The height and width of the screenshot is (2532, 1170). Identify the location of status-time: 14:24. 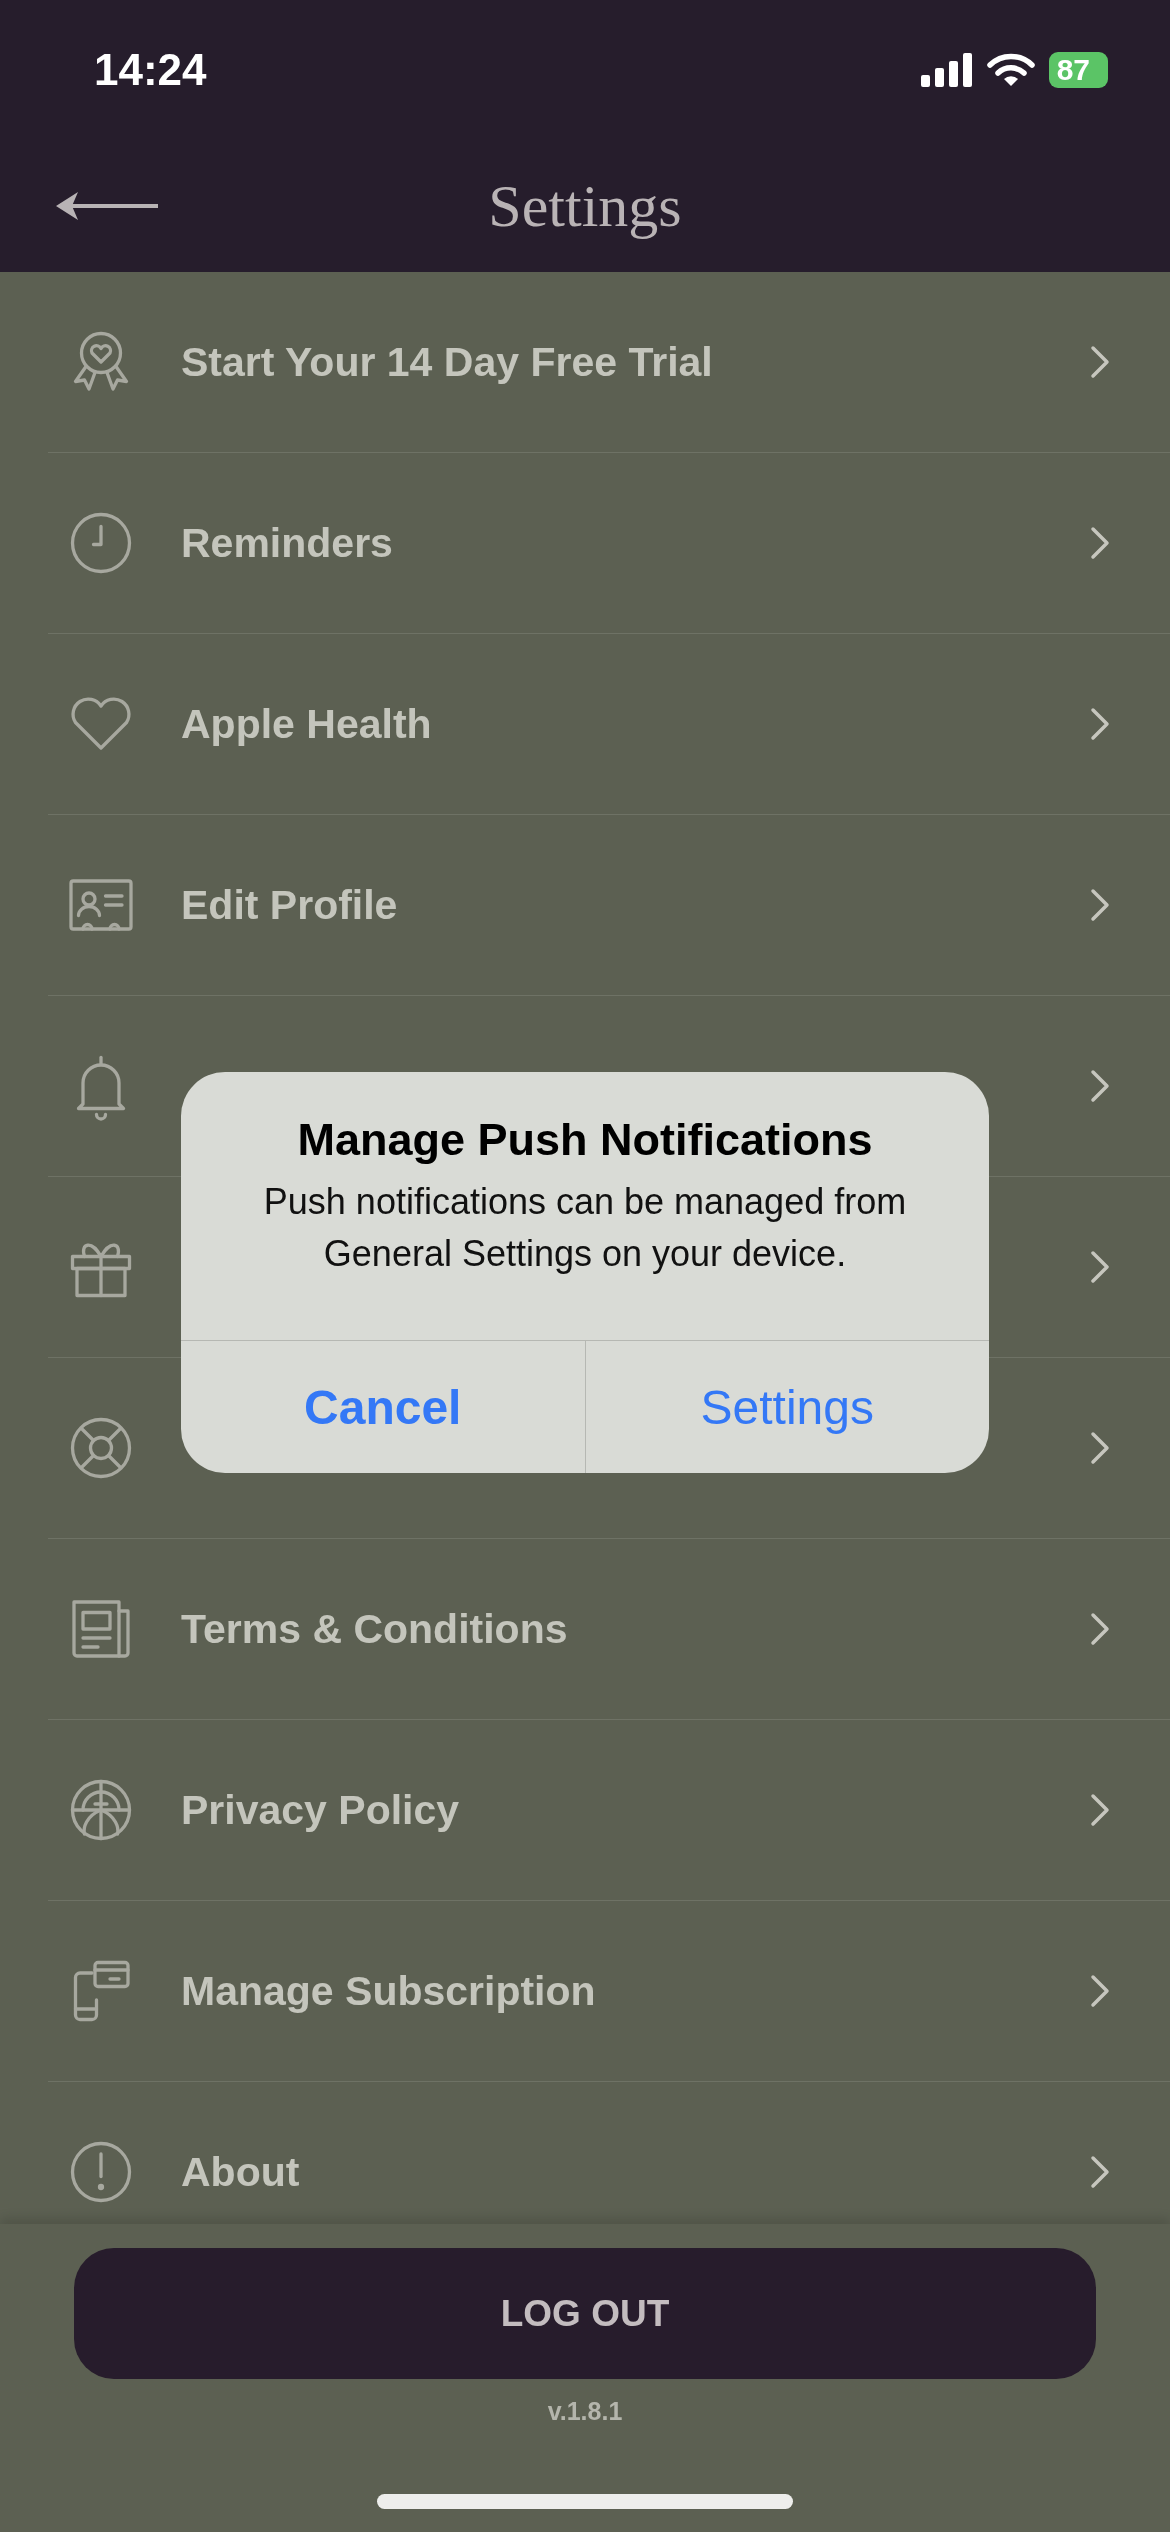
(150, 70).